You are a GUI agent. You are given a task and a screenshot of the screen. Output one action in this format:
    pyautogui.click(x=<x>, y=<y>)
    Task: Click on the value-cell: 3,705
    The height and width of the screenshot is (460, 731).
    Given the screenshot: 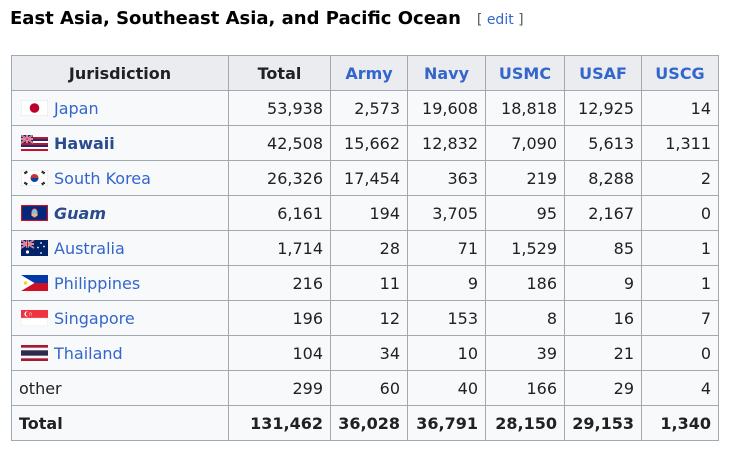 What is the action you would take?
    pyautogui.click(x=446, y=213)
    